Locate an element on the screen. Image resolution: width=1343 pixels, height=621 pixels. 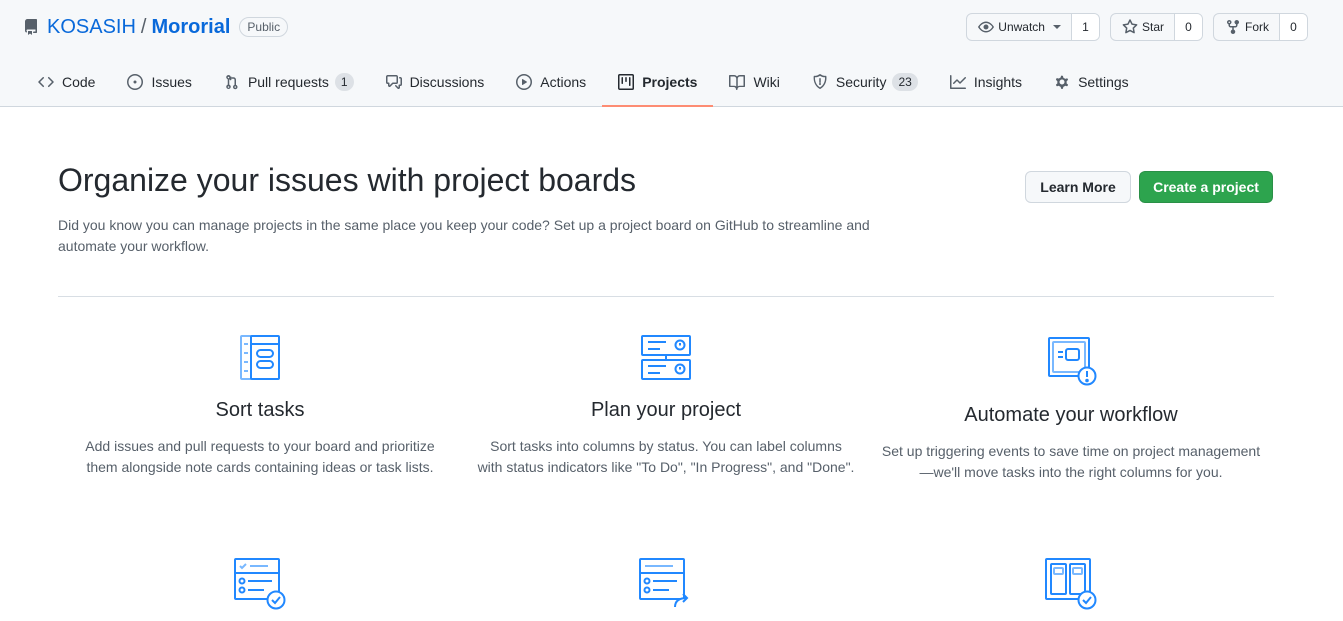
tab-pull-requests: Pull requests 1 is located at coordinates (289, 82).